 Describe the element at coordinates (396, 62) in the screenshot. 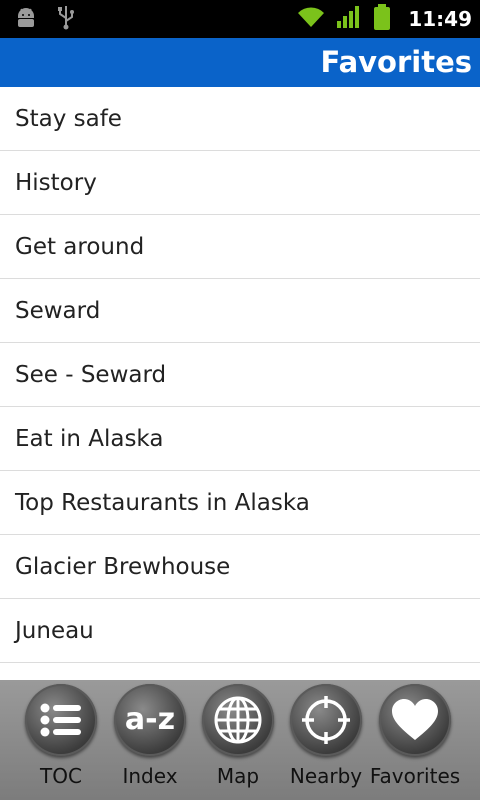

I see `page-title: Favorites` at that location.